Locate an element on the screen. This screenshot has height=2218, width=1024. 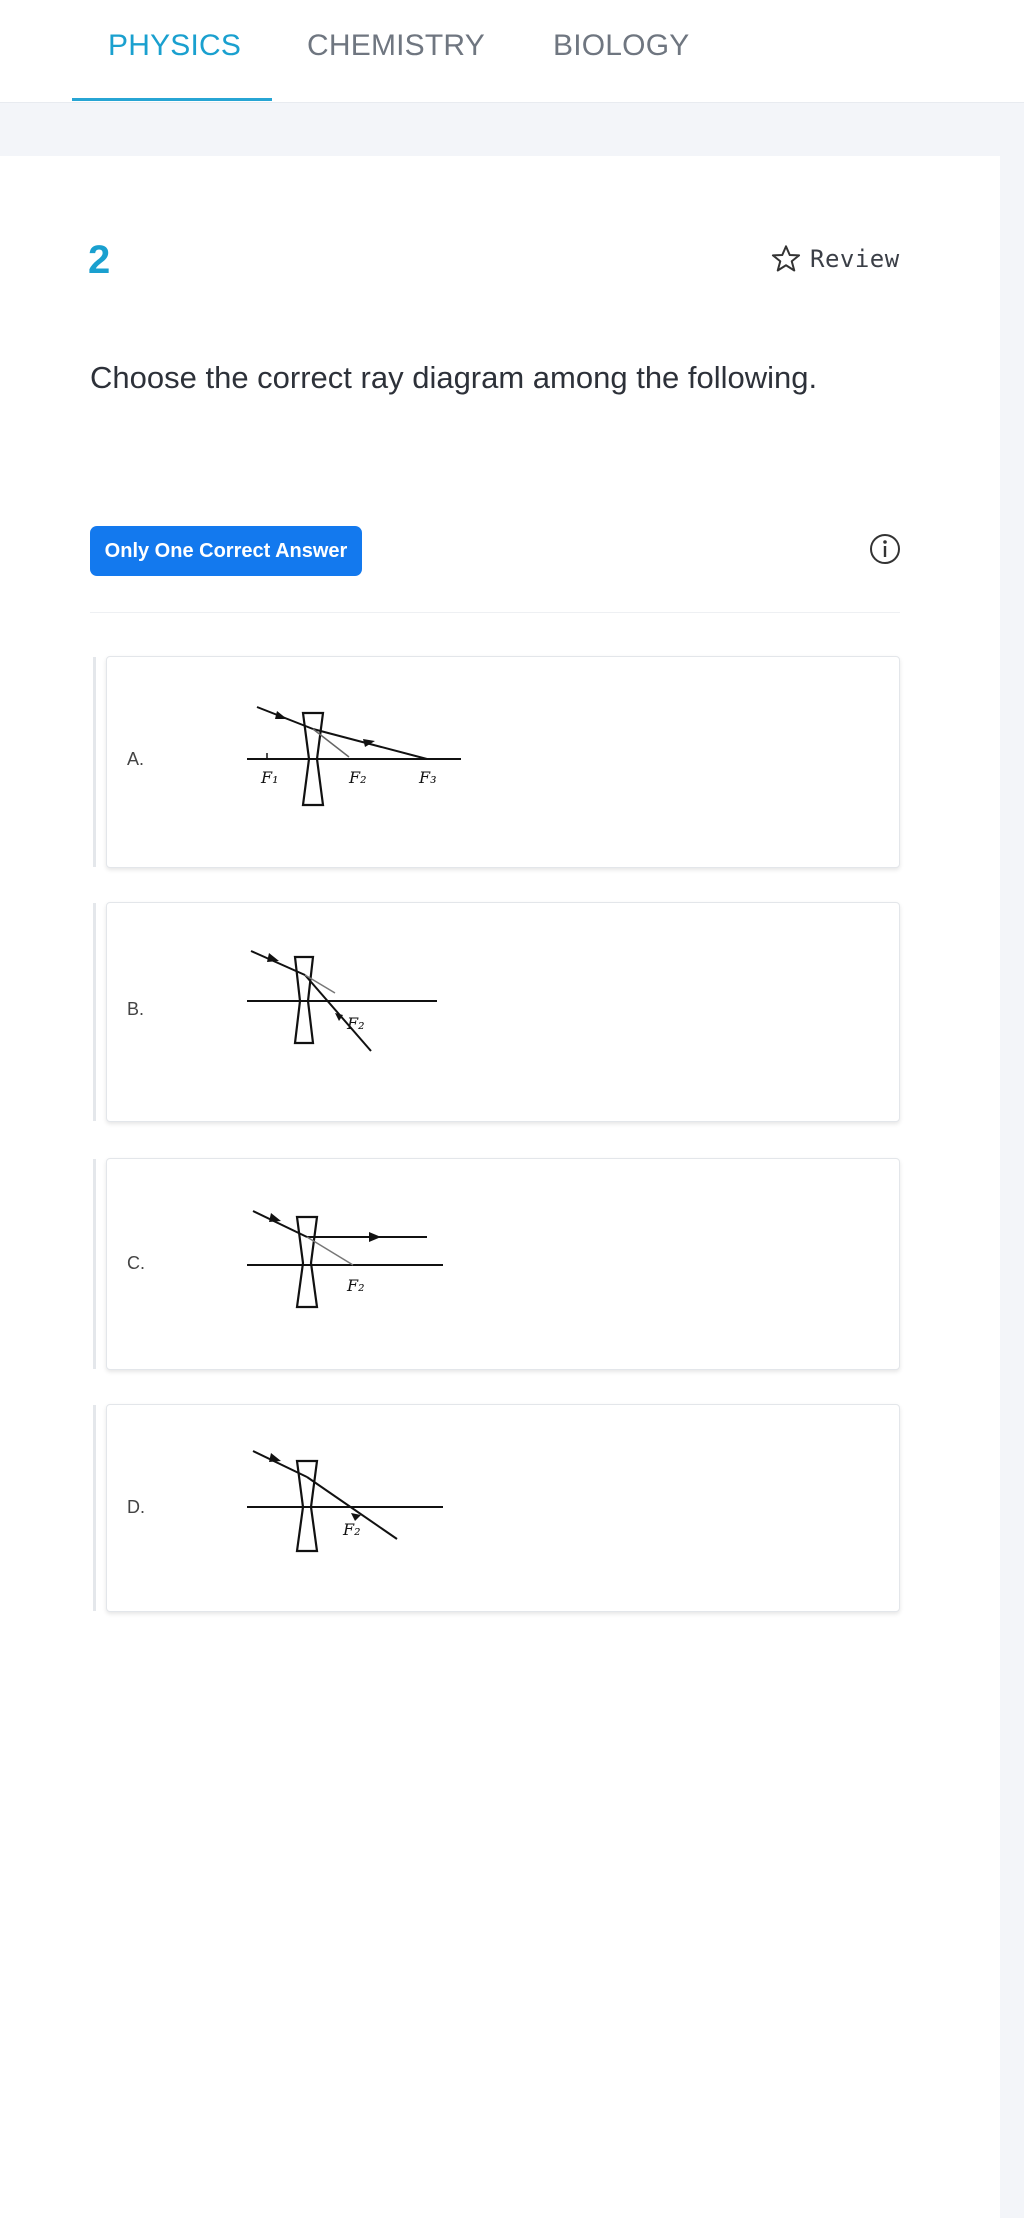
option-a: A. F₁ F₂ F₃ is located at coordinates (496, 762).